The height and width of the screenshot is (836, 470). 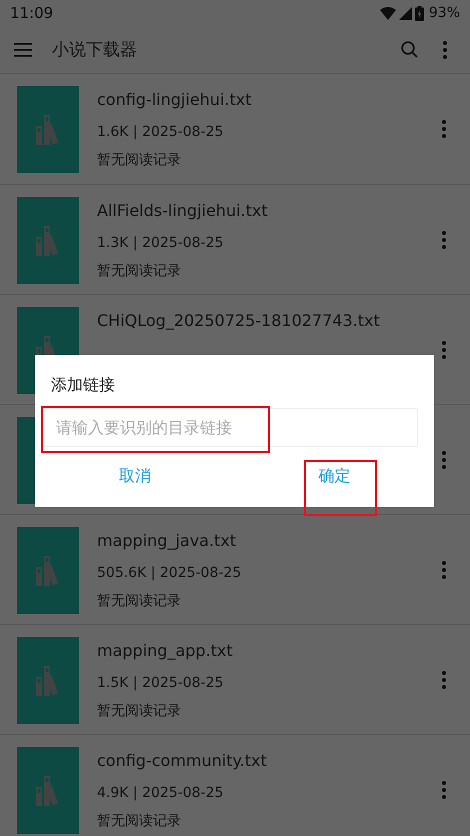 What do you see at coordinates (160, 793) in the screenshot?
I see `file-info: 4.9K | 2025-08-25` at bounding box center [160, 793].